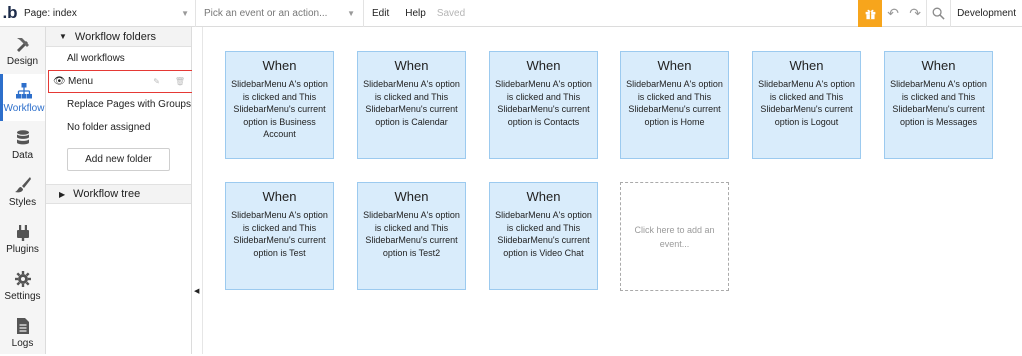 The image size is (1022, 356). I want to click on styles-icon, so click(22, 184).